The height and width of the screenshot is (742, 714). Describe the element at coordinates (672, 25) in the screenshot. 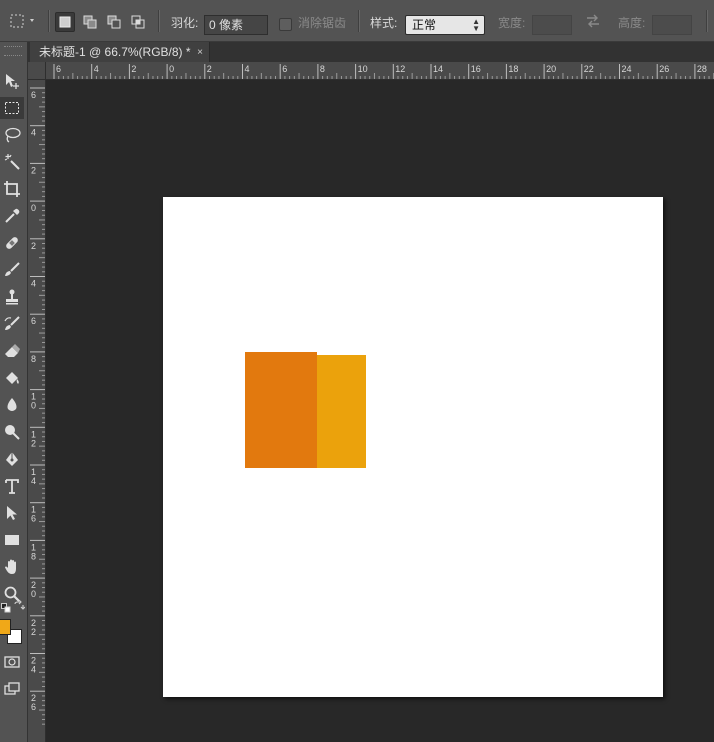

I see `height-input` at that location.